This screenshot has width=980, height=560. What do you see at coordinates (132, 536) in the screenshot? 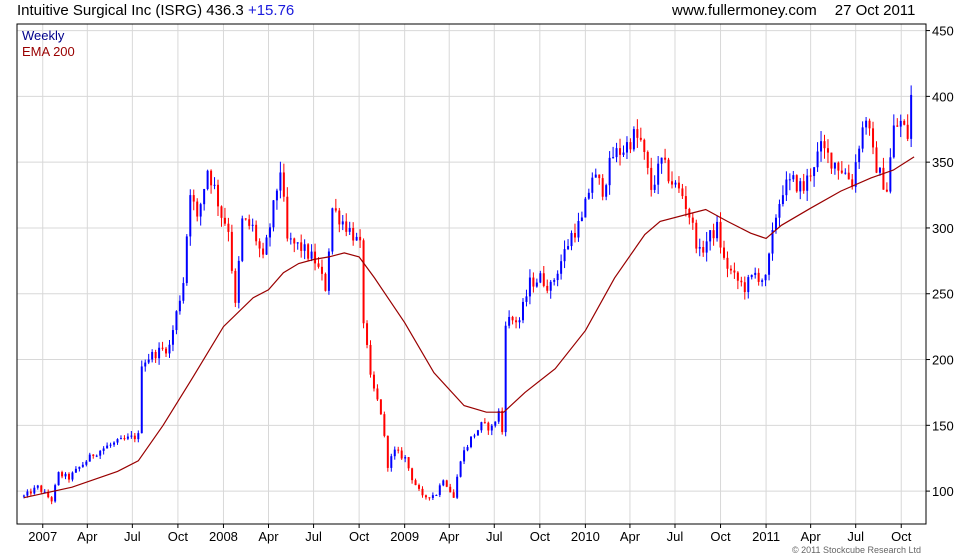
I see `x-tick-label: Jul` at bounding box center [132, 536].